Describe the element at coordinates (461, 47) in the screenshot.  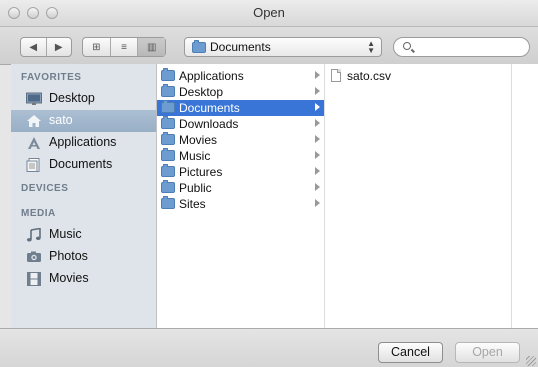
I see `search-field` at that location.